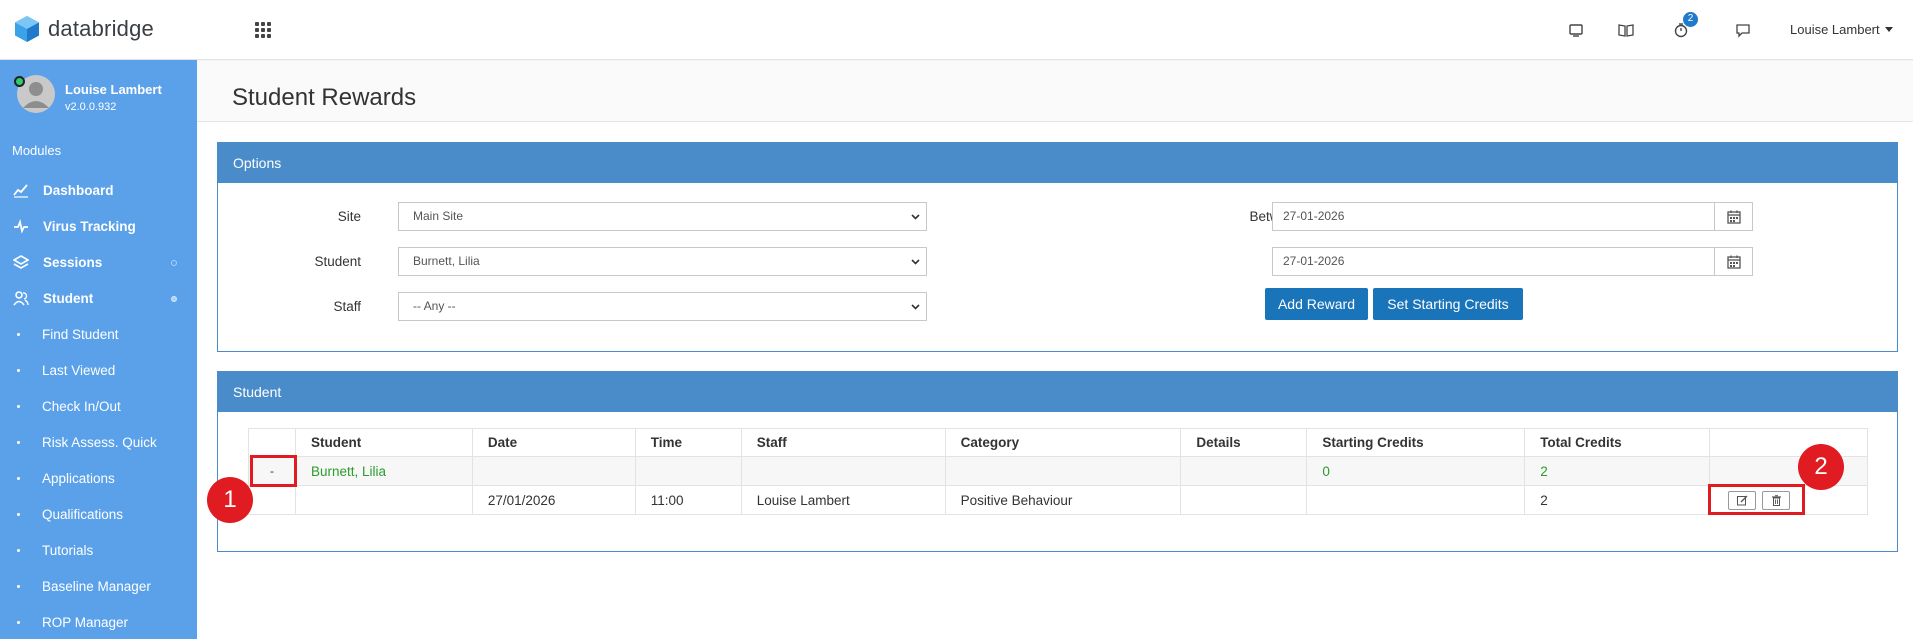  I want to click on calendar-icon, so click(1733, 217).